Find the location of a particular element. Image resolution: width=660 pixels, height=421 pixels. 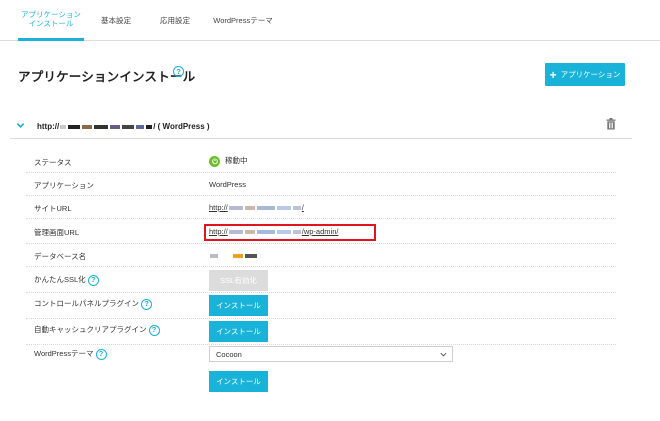

wordpress-theme-install-button: インストール is located at coordinates (238, 381).